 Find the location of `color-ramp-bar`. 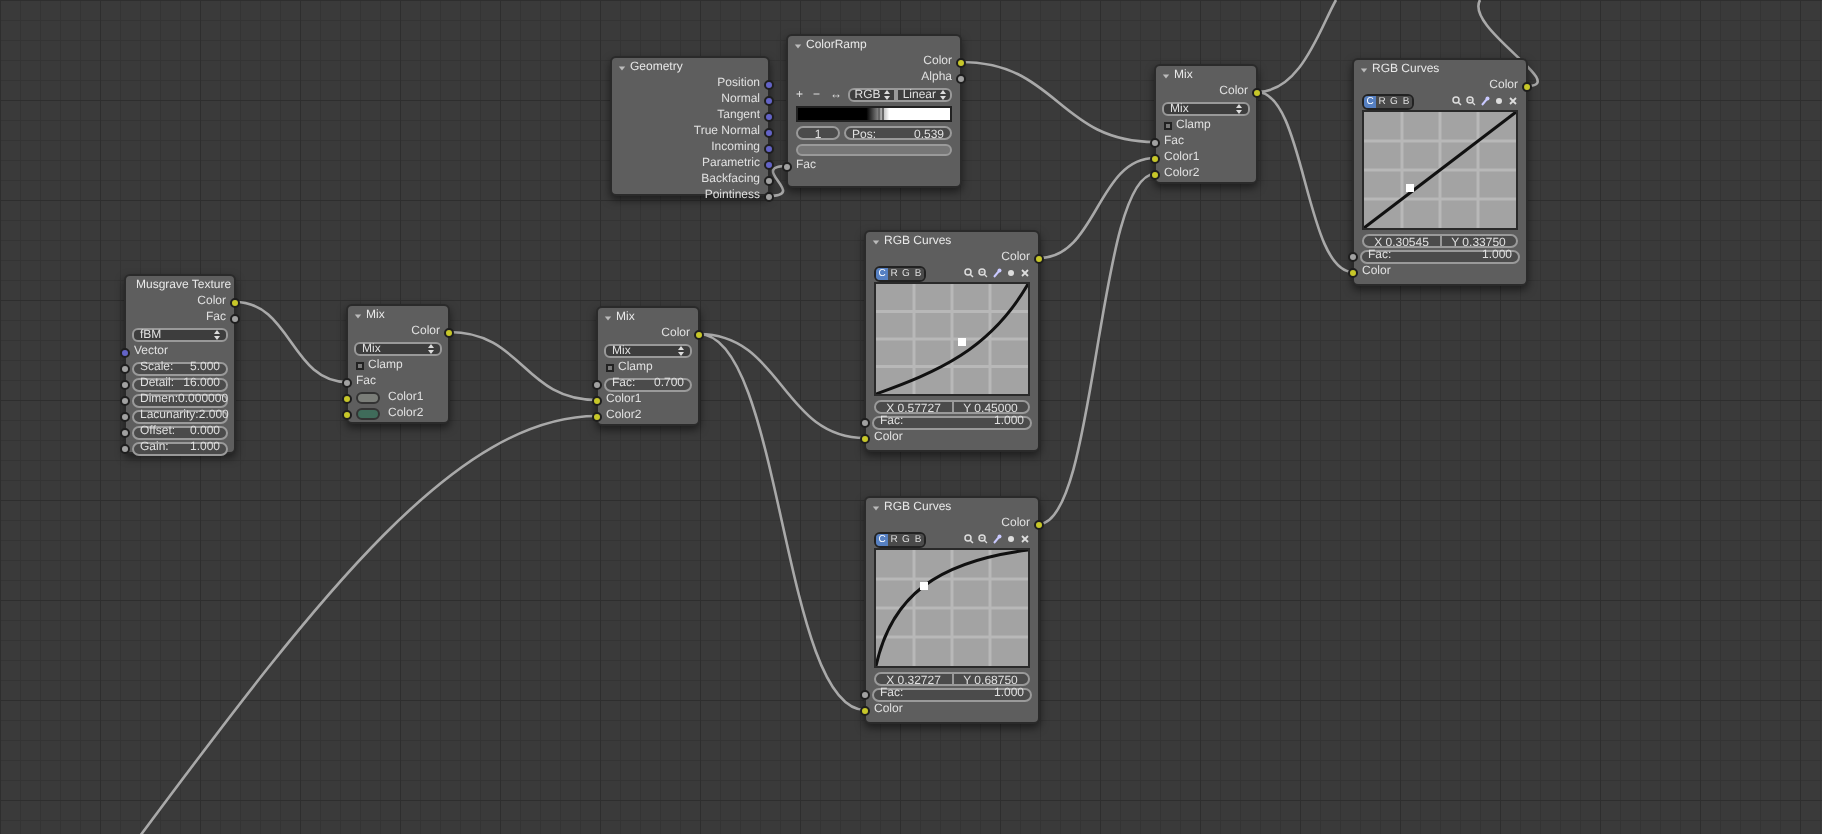

color-ramp-bar is located at coordinates (874, 114).